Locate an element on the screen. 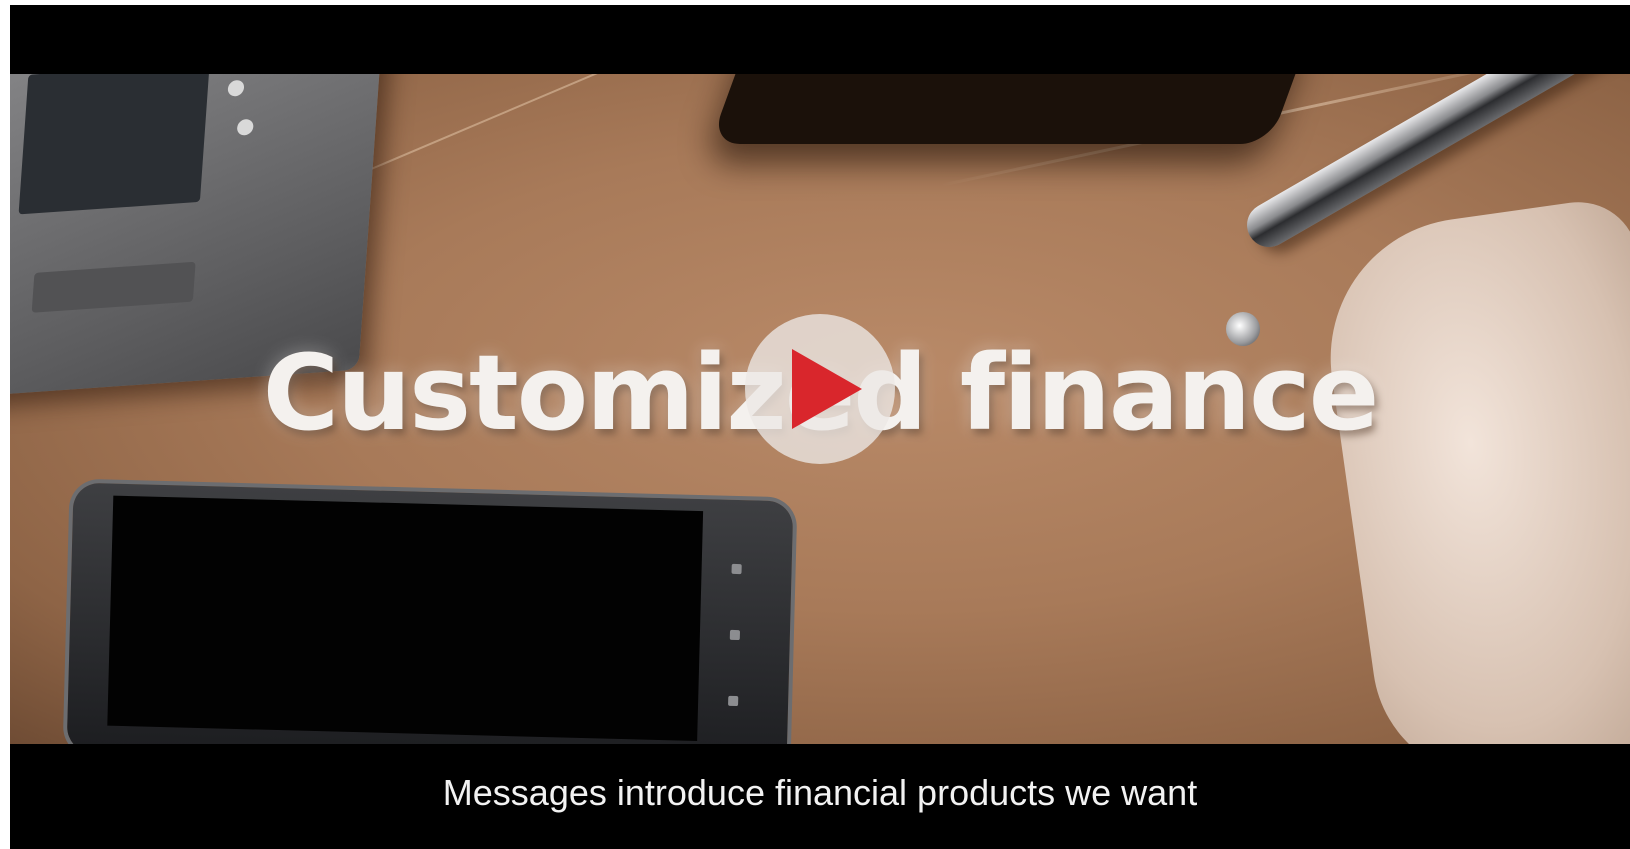 Image resolution: width=1630 pixels, height=849 pixels. play-icon is located at coordinates (827, 389).